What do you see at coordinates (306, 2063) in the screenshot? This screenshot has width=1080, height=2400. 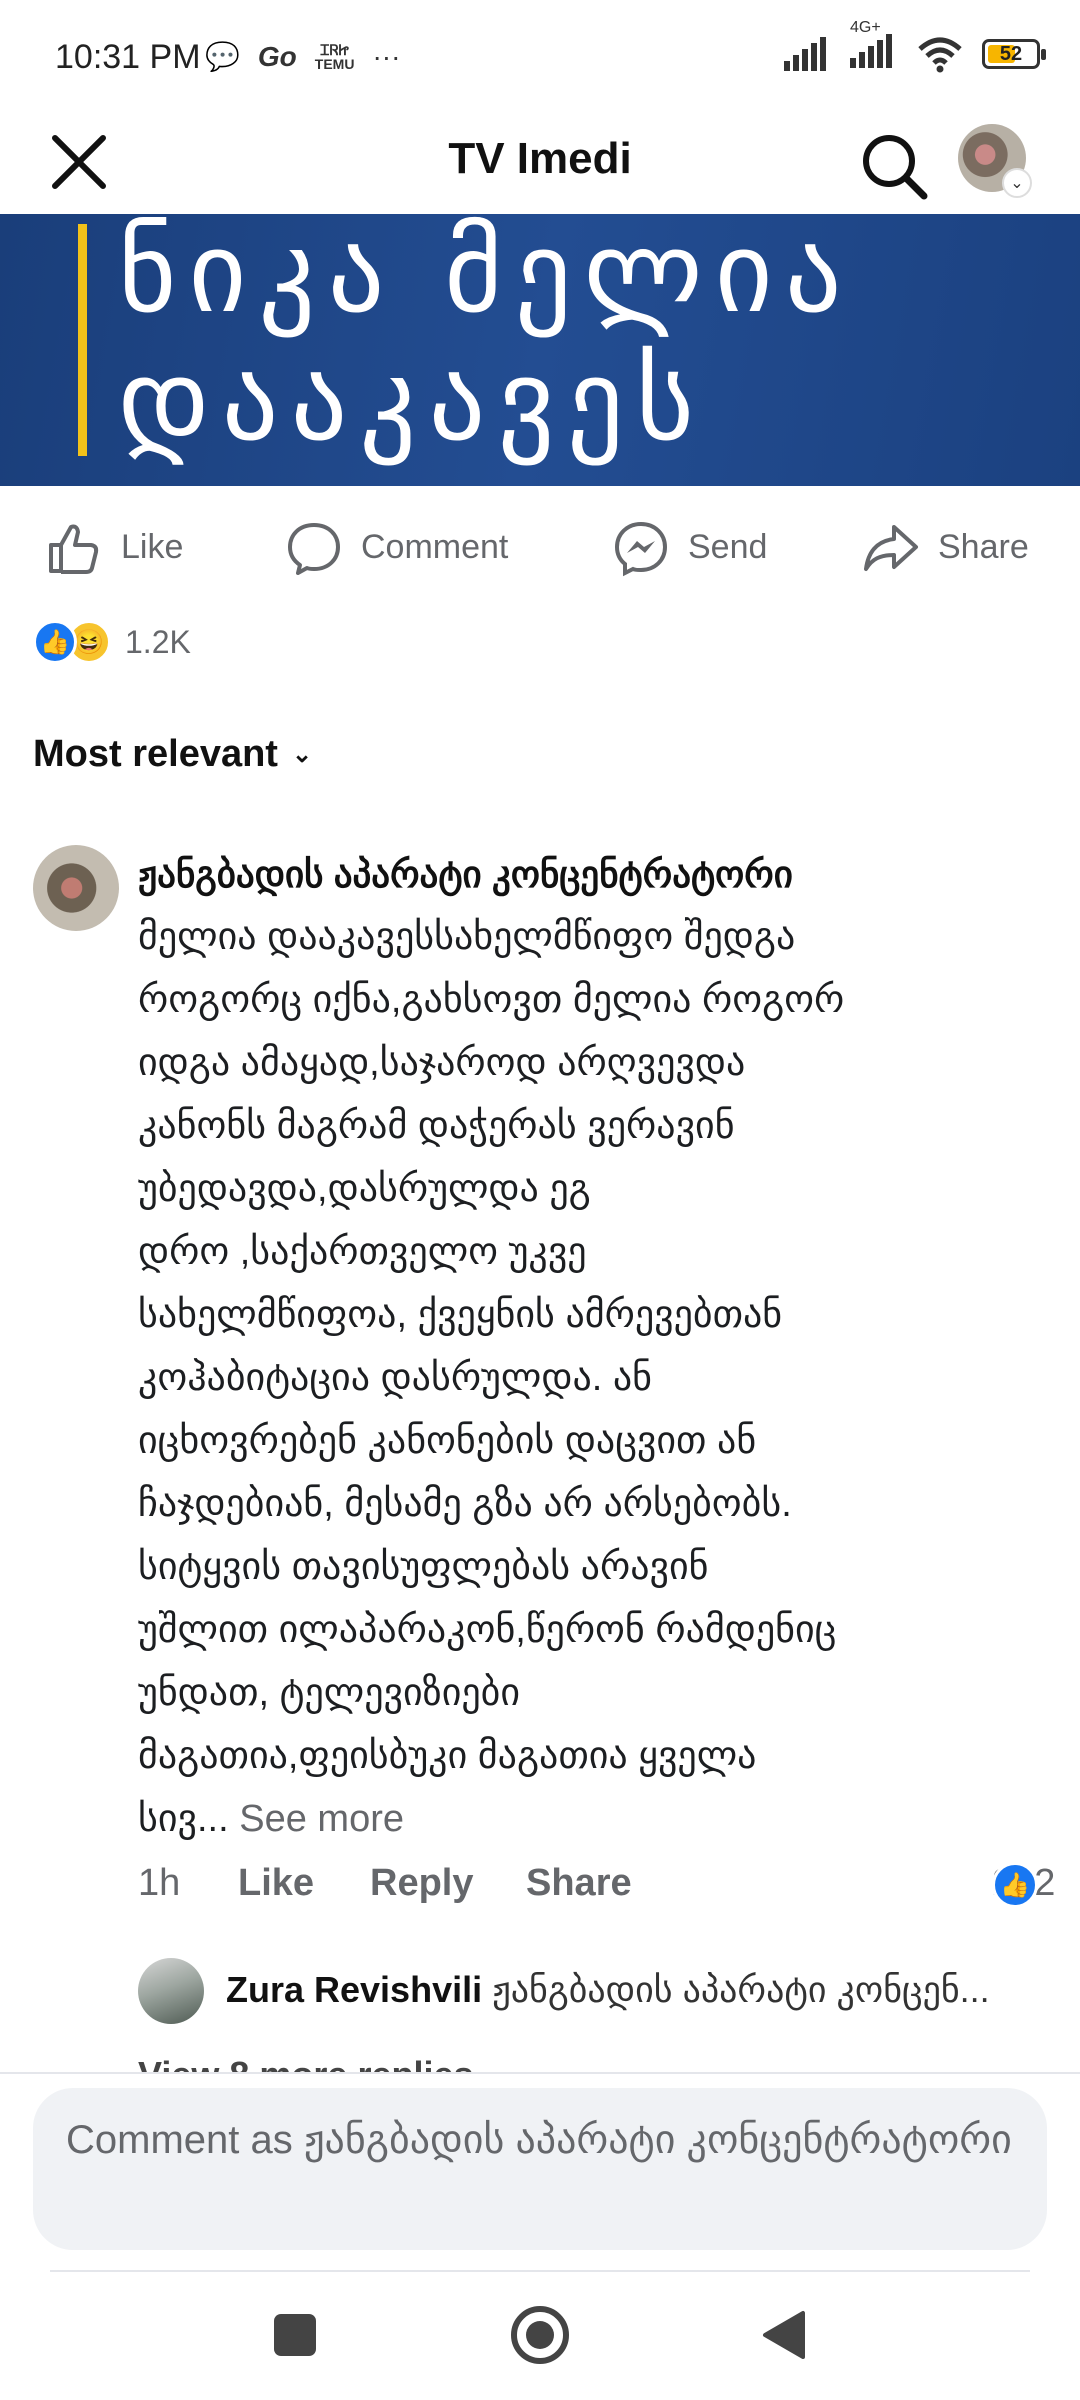 I see `view-more-replies-link: View 8 more replies` at bounding box center [306, 2063].